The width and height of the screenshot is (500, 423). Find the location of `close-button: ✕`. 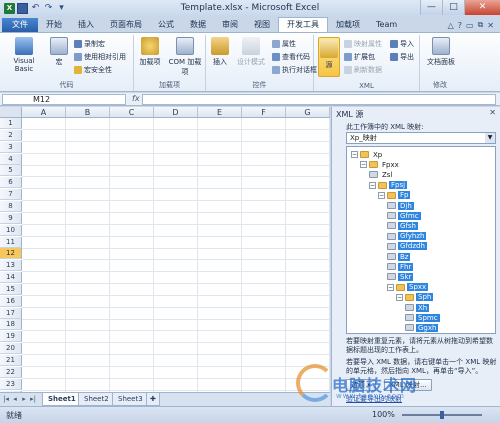

close-button: ✕ is located at coordinates (482, 7).